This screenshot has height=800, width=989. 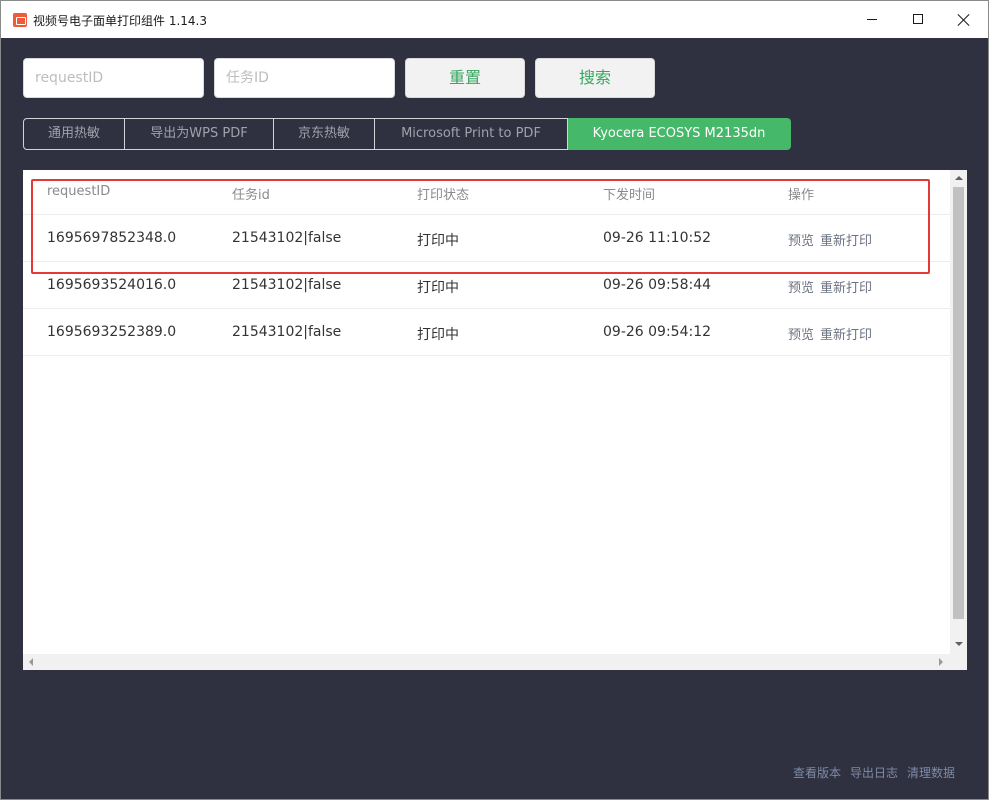 I want to click on footer-links: 查看版本 导出日志 清理数据, so click(x=878, y=772).